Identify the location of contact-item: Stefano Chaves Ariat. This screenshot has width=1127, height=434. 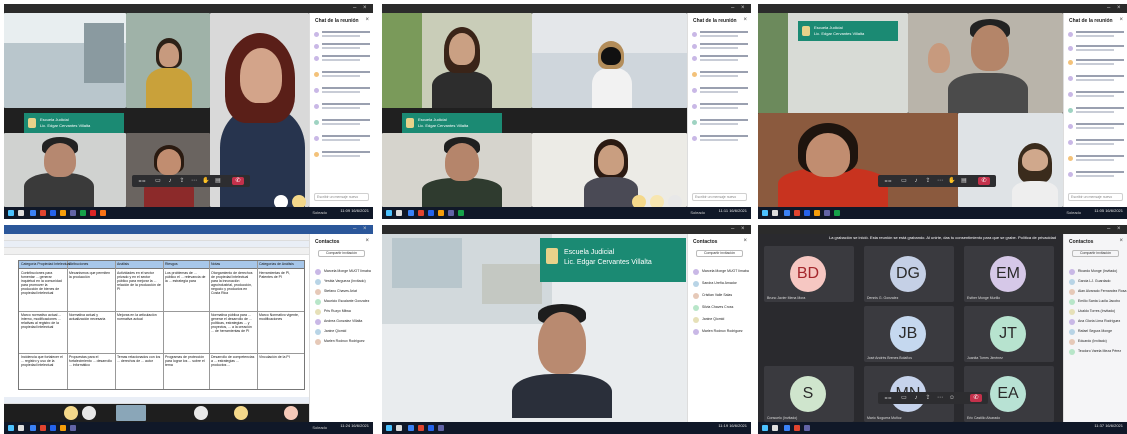
(342, 292).